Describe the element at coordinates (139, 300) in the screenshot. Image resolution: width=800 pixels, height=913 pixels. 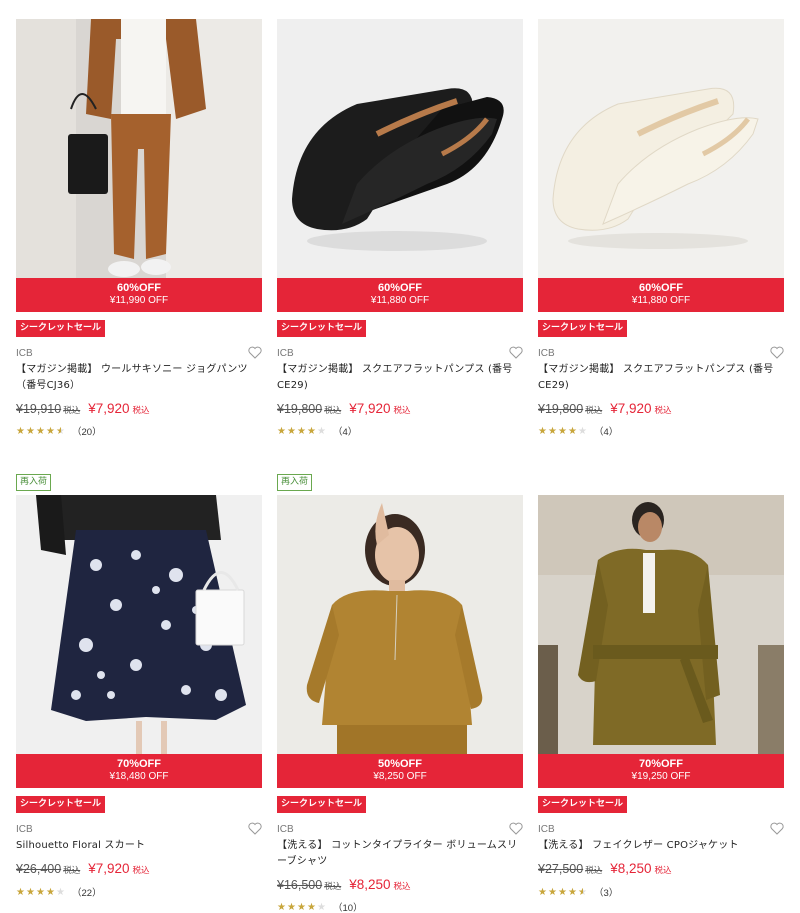
I see `discount-amount: ¥11,990 OFF` at that location.